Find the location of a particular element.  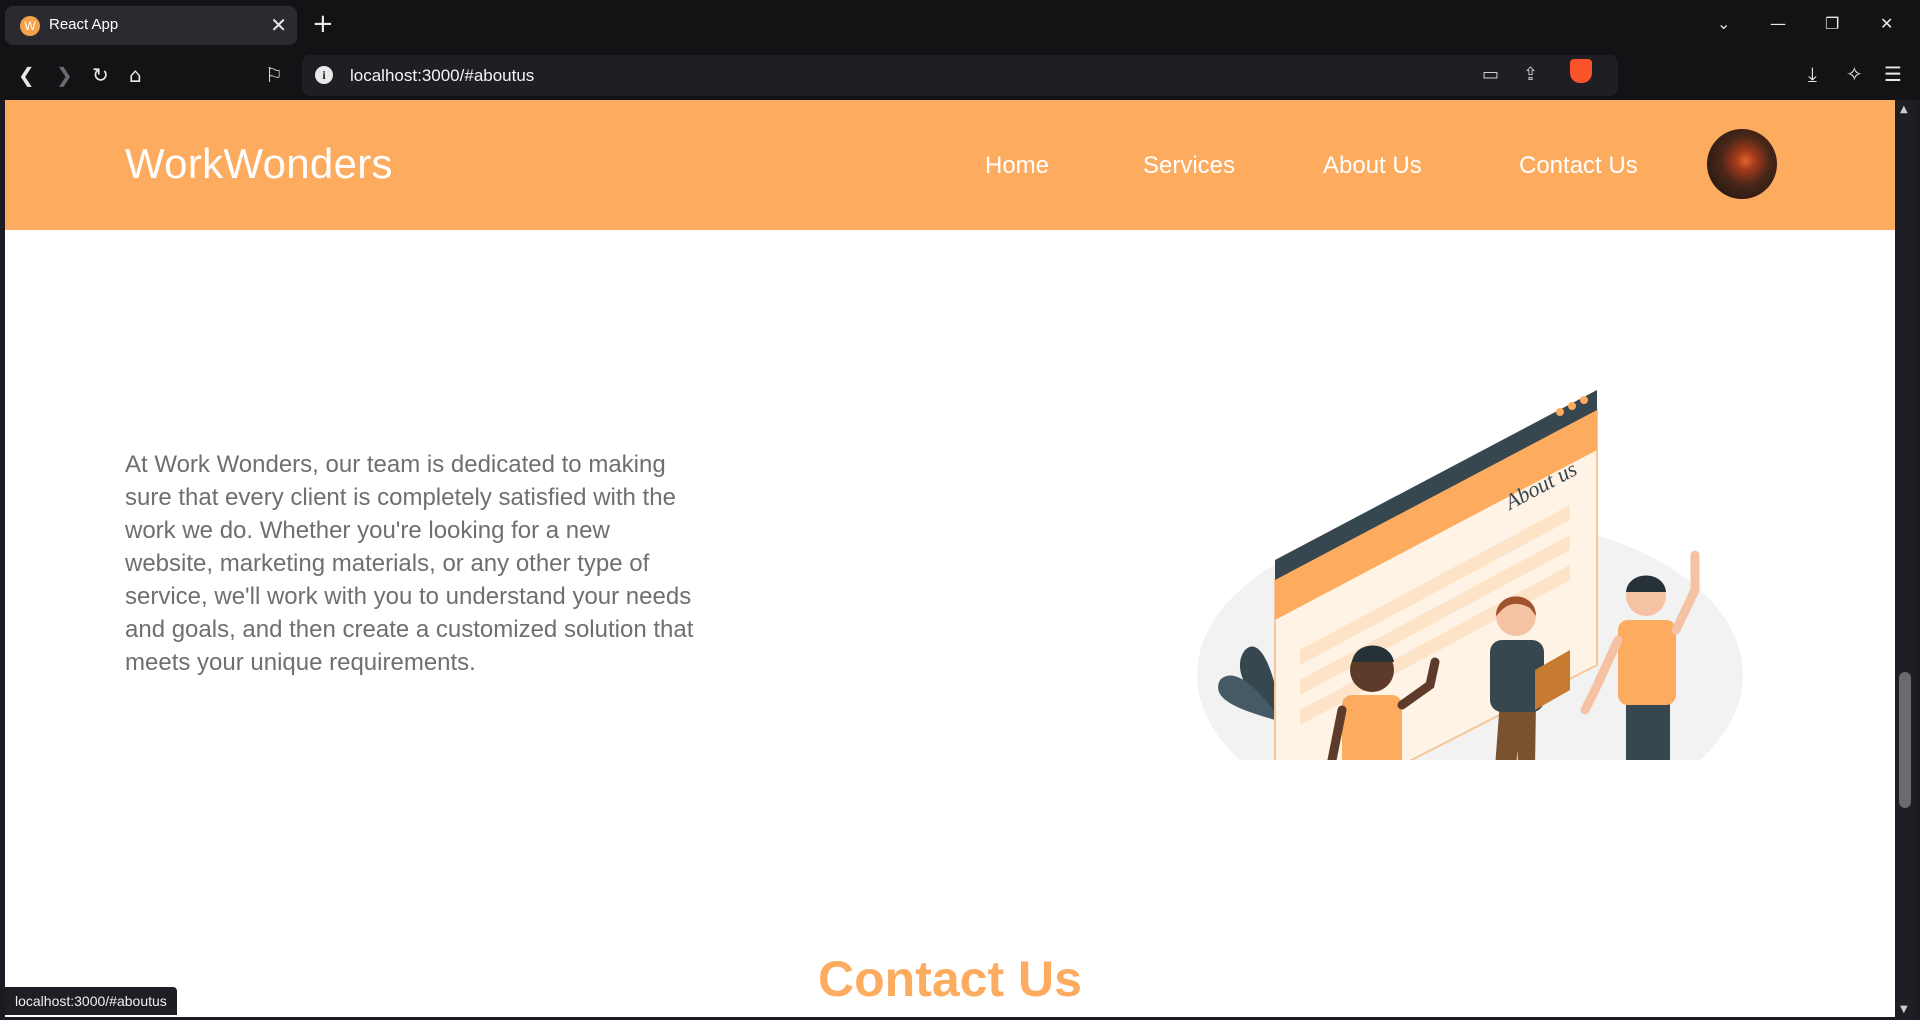

browser-tab: W React App ✕ is located at coordinates (151, 25).